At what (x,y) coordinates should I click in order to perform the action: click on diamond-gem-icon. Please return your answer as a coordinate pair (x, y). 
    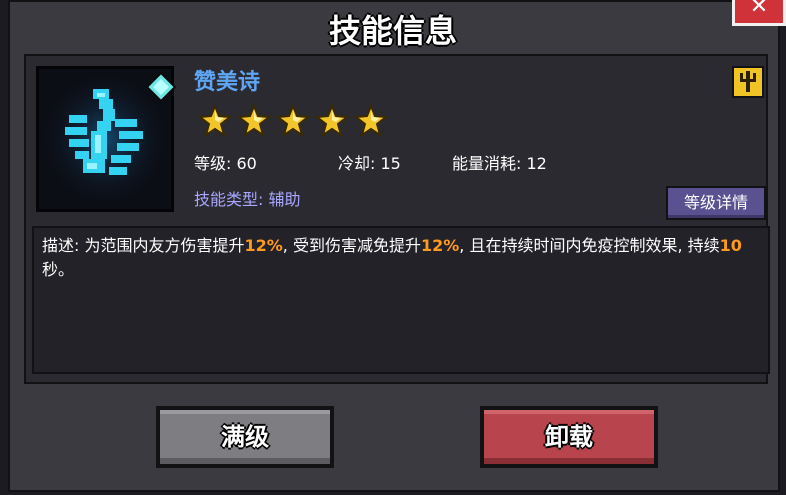
    Looking at the image, I should click on (161, 87).